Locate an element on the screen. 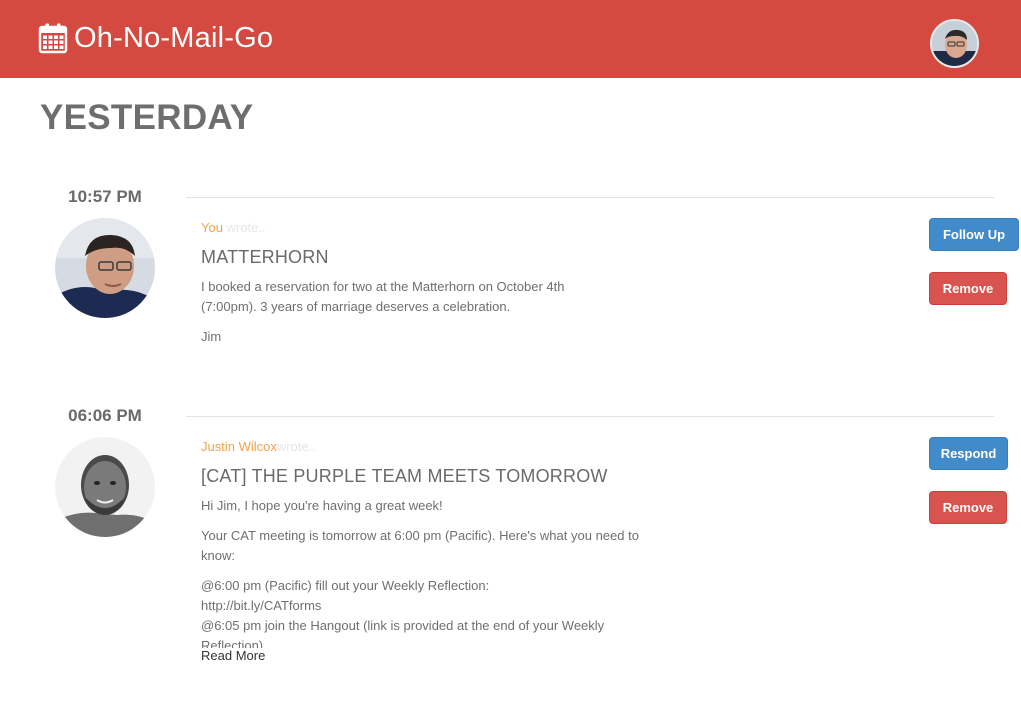 The image size is (1021, 701). follow-up-button: Follow Up is located at coordinates (974, 234).